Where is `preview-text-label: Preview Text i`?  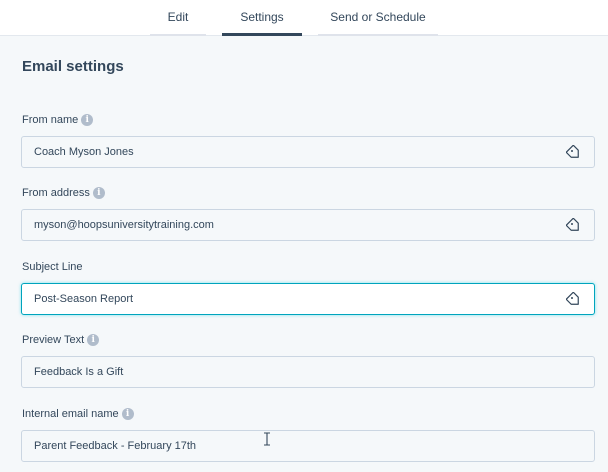
preview-text-label: Preview Text i is located at coordinates (61, 340).